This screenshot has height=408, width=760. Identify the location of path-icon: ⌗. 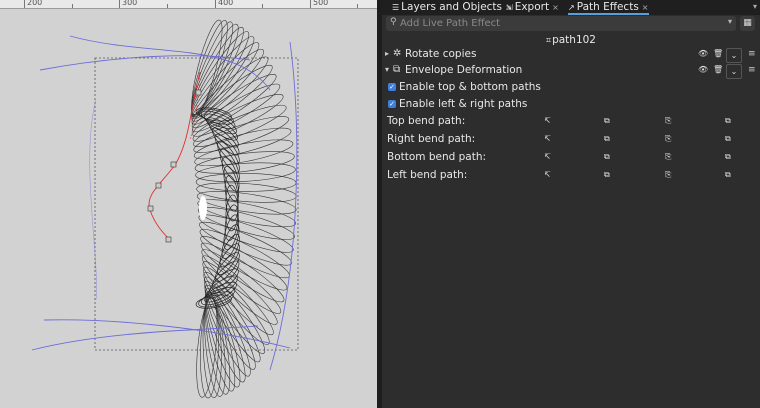
(549, 41).